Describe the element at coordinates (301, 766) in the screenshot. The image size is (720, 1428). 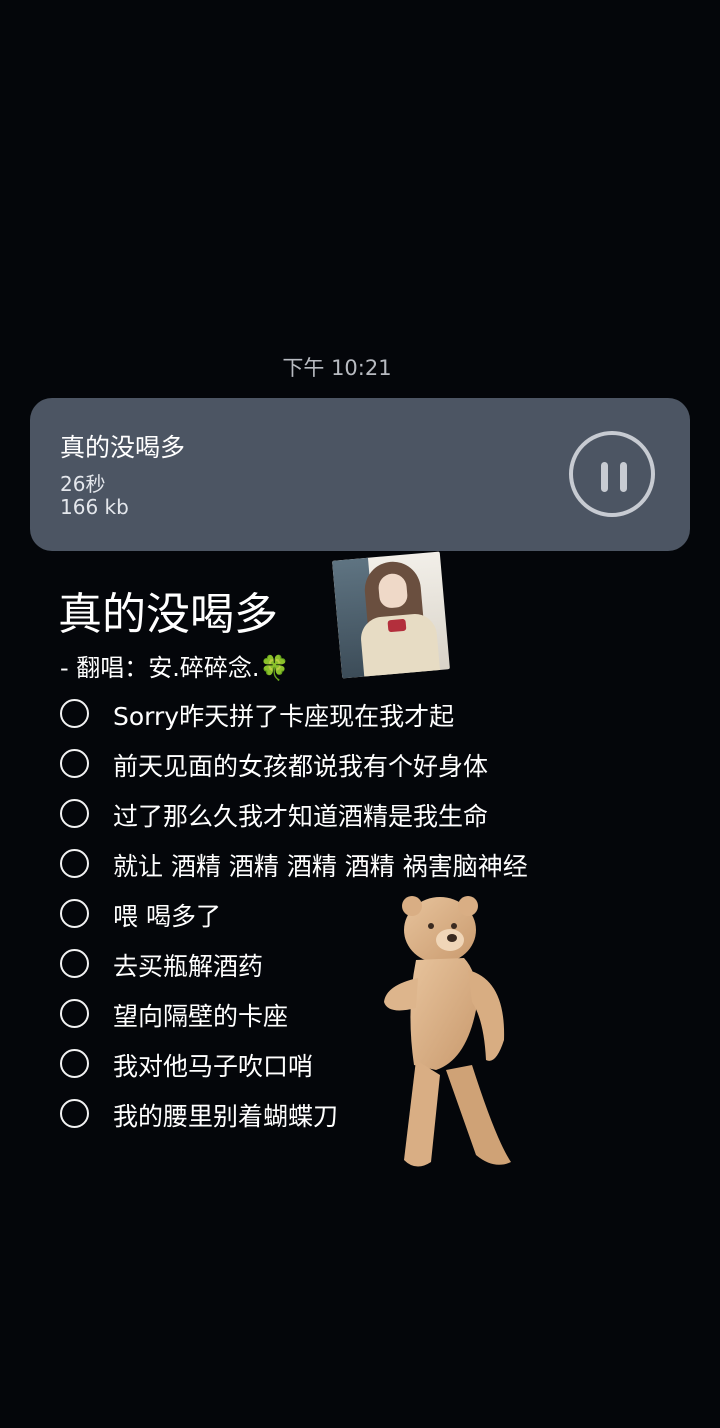
I see `lyric-text: 前天见面的女孩都说我有个好身体` at that location.